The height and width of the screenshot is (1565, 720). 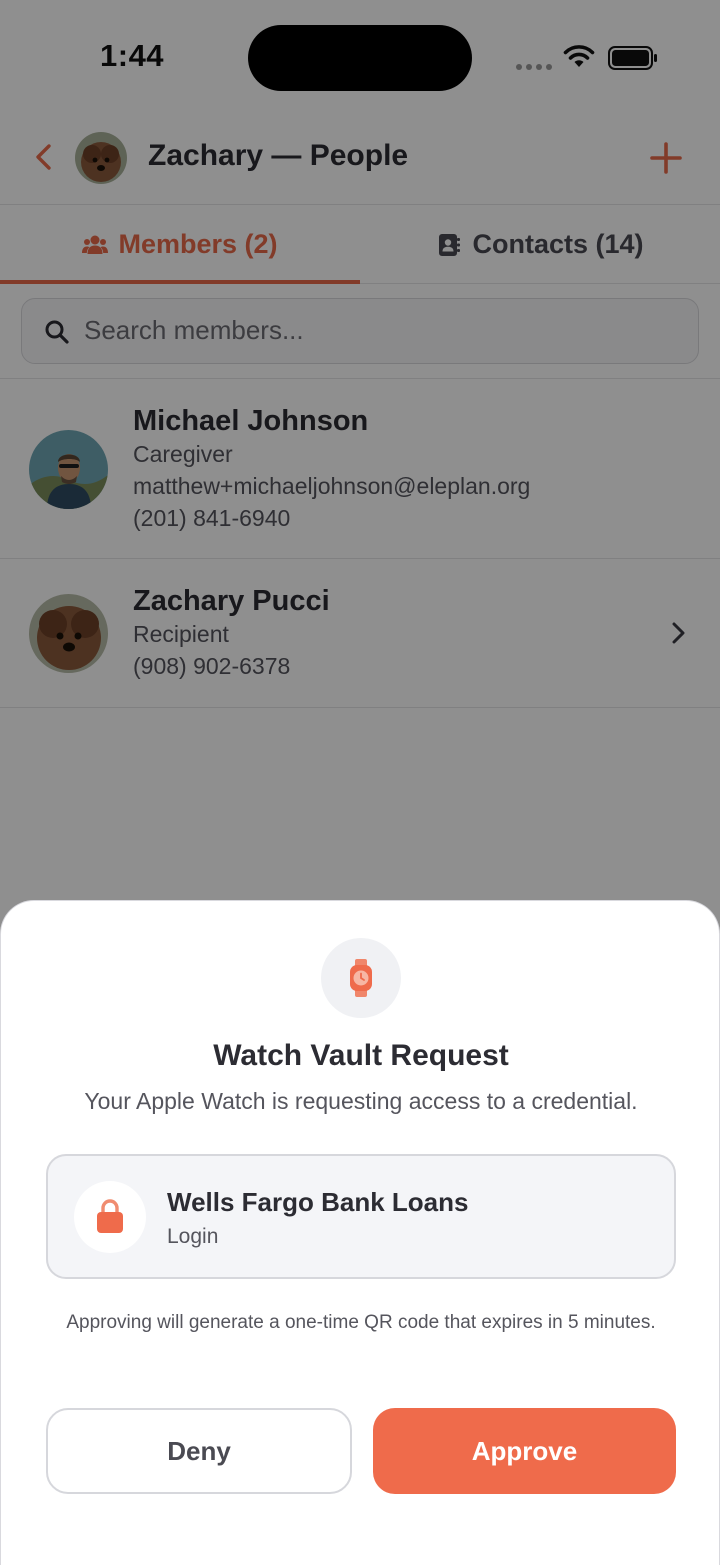 I want to click on sheet-title: Watch Vault Request, so click(x=361, y=1055).